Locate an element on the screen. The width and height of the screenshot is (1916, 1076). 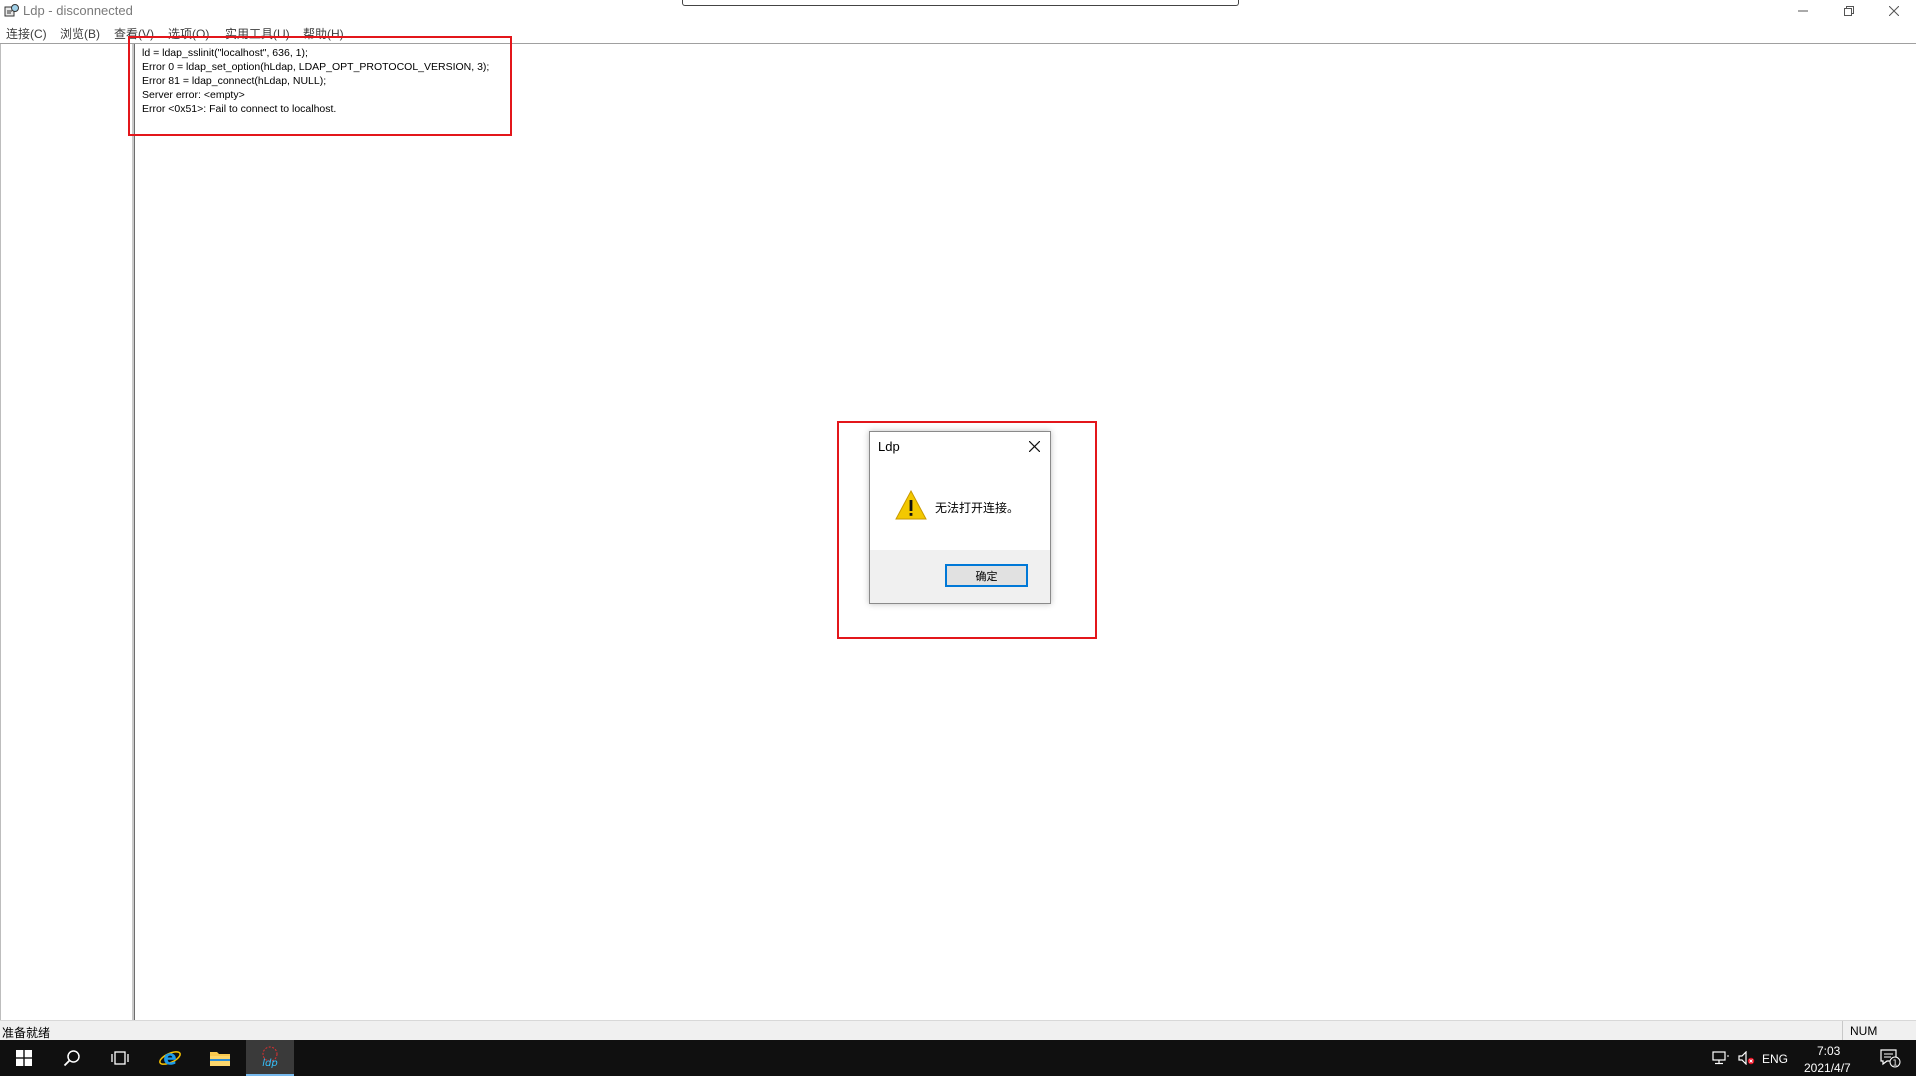
internet-explorer-icon: e is located at coordinates (170, 1058).